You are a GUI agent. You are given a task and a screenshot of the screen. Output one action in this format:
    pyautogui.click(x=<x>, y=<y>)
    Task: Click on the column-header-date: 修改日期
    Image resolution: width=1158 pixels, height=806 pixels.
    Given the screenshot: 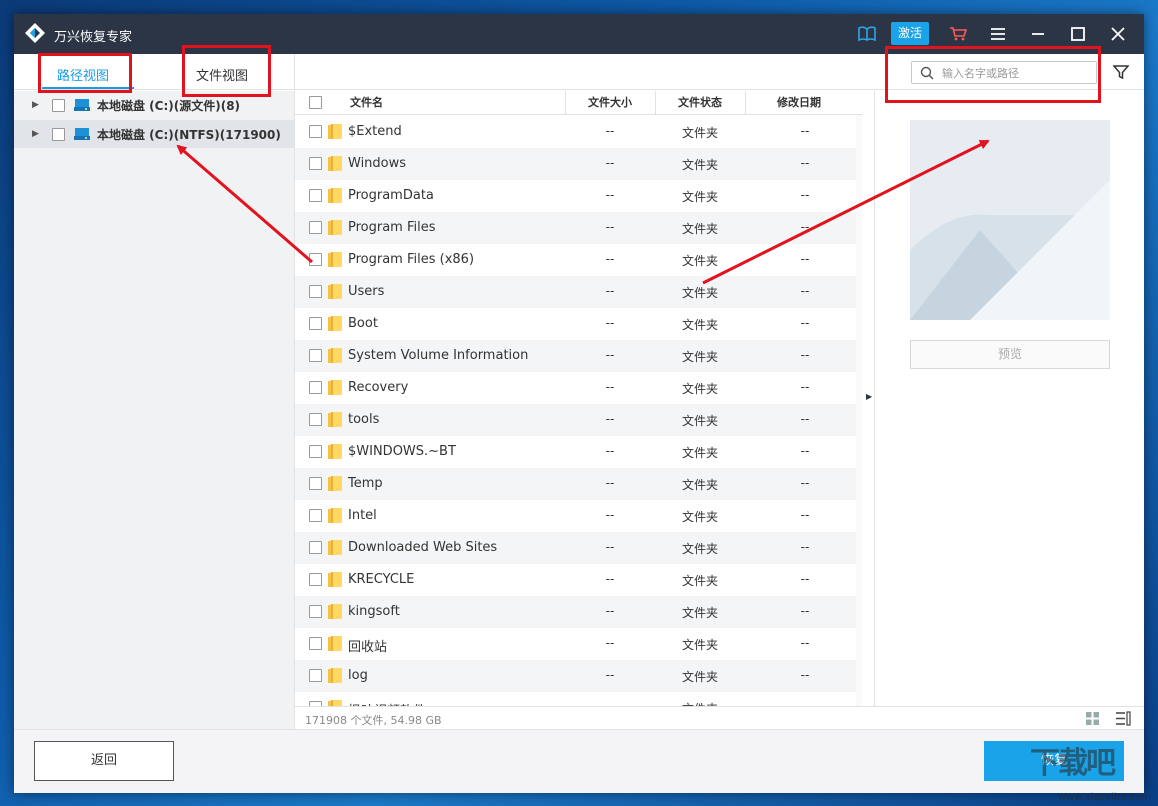 What is the action you would take?
    pyautogui.click(x=799, y=103)
    